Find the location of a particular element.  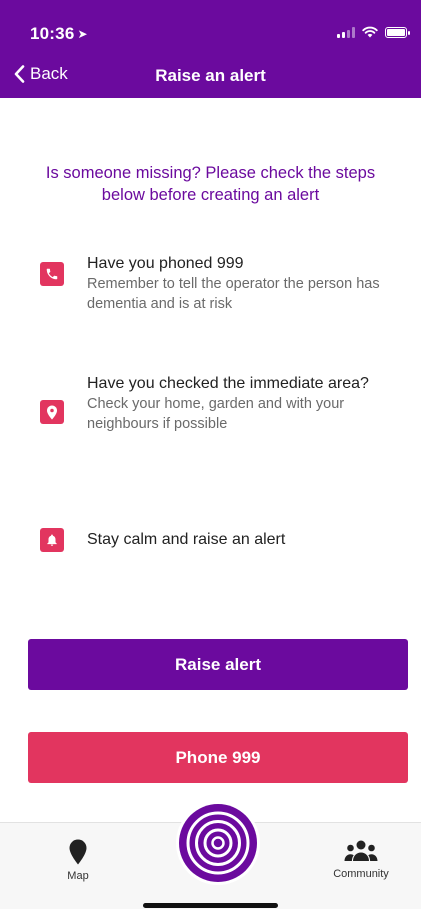

phone-icon is located at coordinates (52, 274).